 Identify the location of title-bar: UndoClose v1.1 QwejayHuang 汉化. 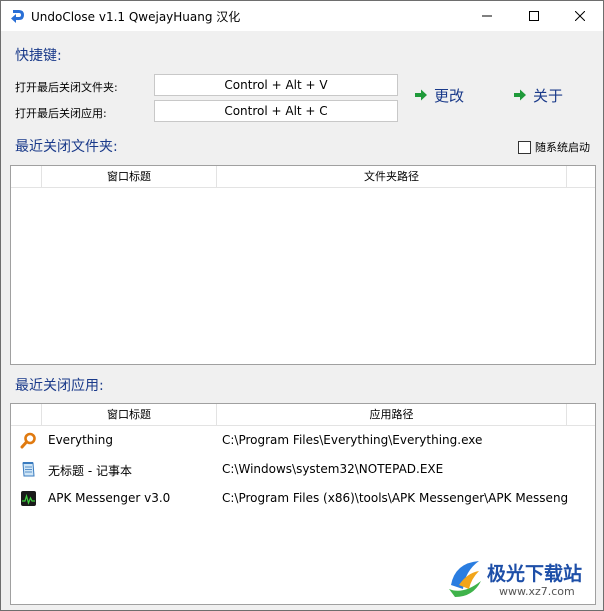
(302, 16).